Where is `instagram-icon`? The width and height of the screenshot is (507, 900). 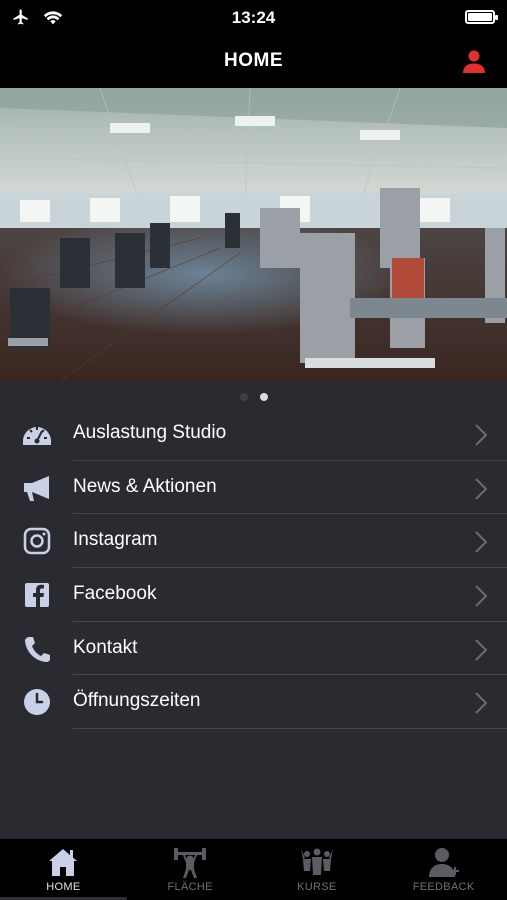
instagram-icon is located at coordinates (37, 541).